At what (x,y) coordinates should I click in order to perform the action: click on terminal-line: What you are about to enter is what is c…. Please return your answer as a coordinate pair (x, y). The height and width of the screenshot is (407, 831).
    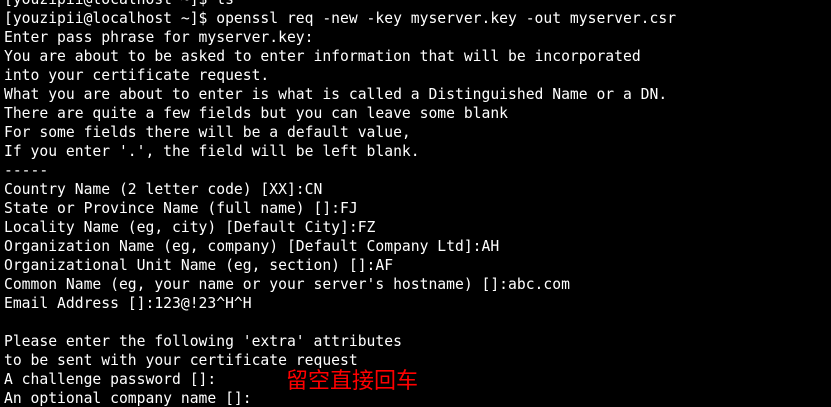
    Looking at the image, I should click on (336, 94).